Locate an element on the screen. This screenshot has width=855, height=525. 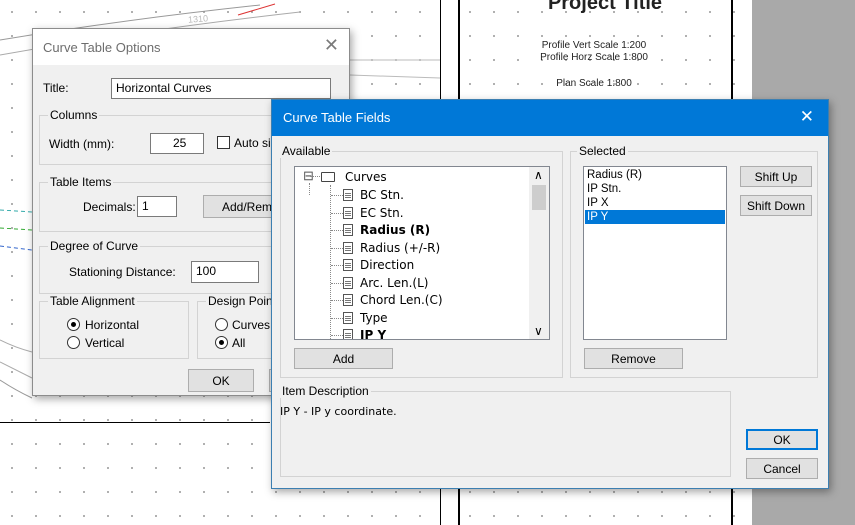
width-label: Width (mm): is located at coordinates (82, 144).